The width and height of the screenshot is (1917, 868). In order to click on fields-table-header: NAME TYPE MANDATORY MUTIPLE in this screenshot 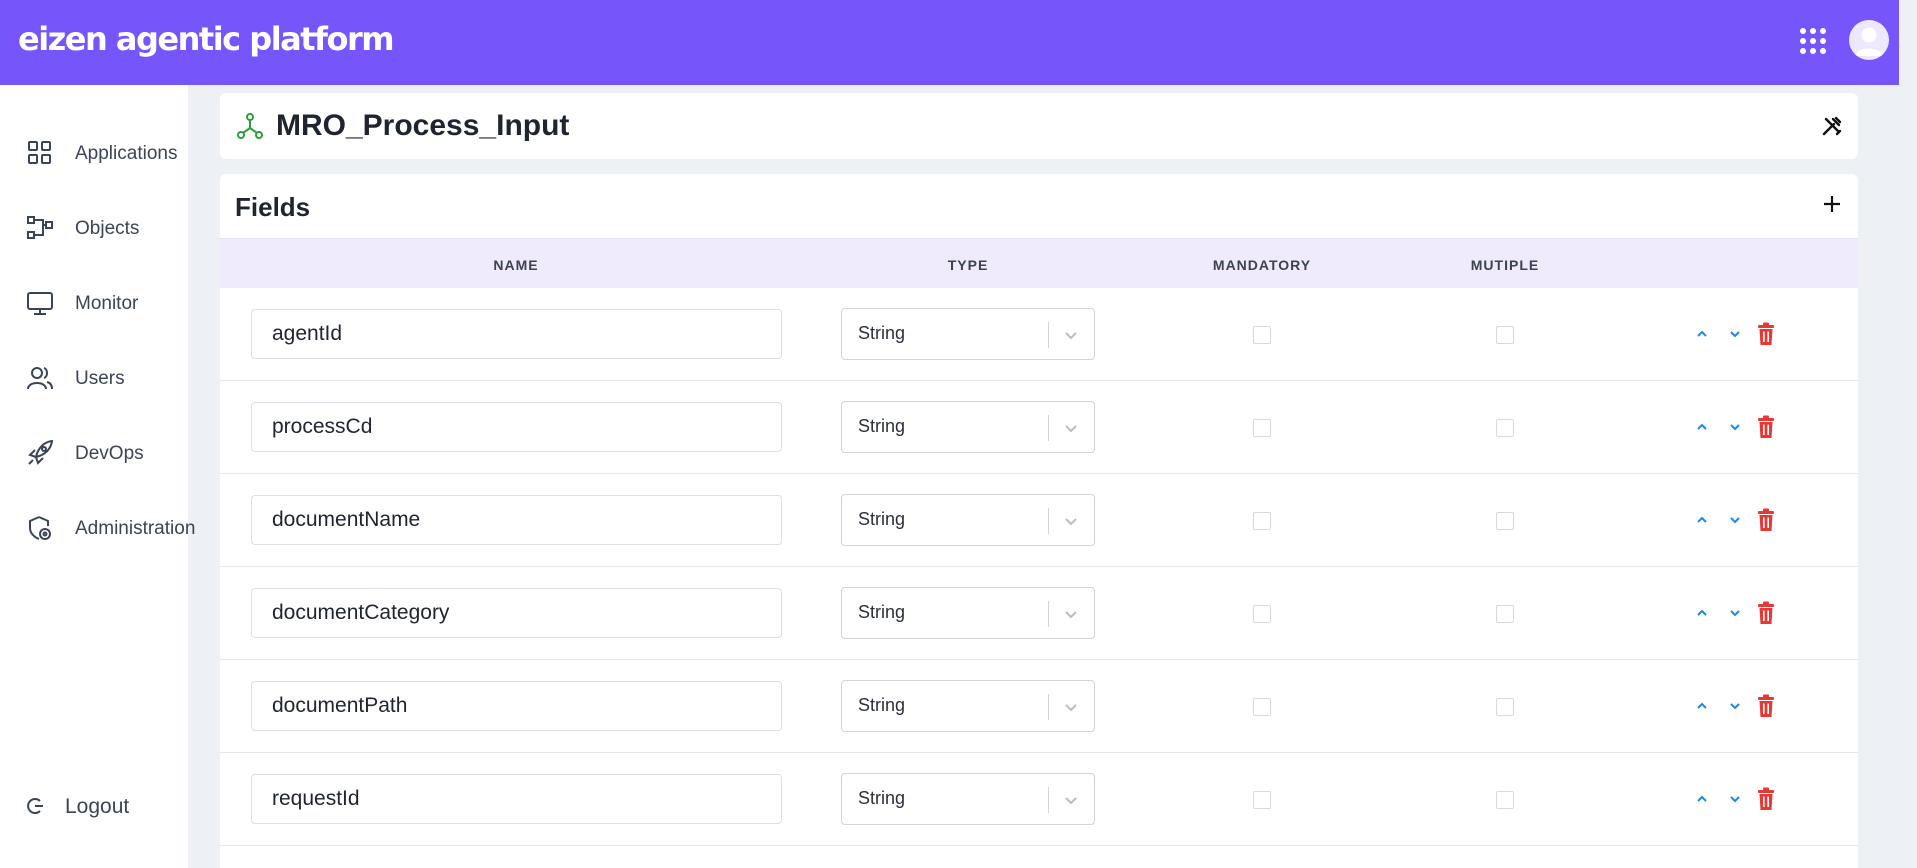, I will do `click(1039, 263)`.